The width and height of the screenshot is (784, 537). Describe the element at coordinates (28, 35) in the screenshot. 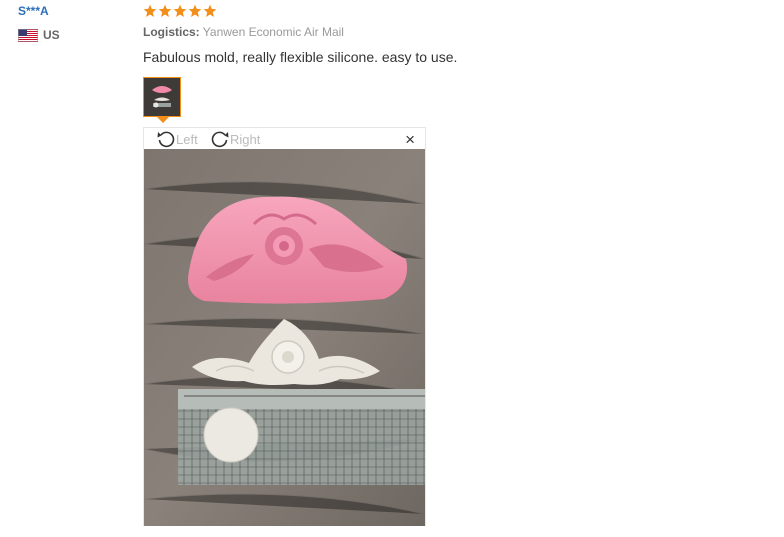

I see `us-flag-icon` at that location.